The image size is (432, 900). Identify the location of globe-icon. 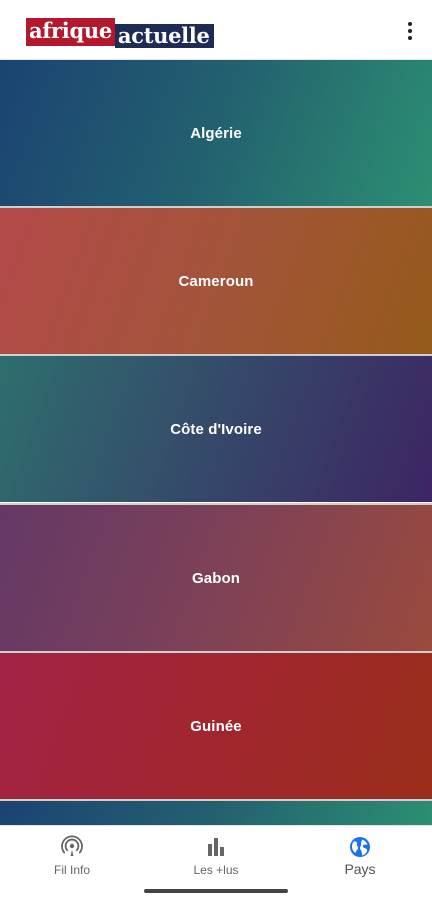
(360, 847).